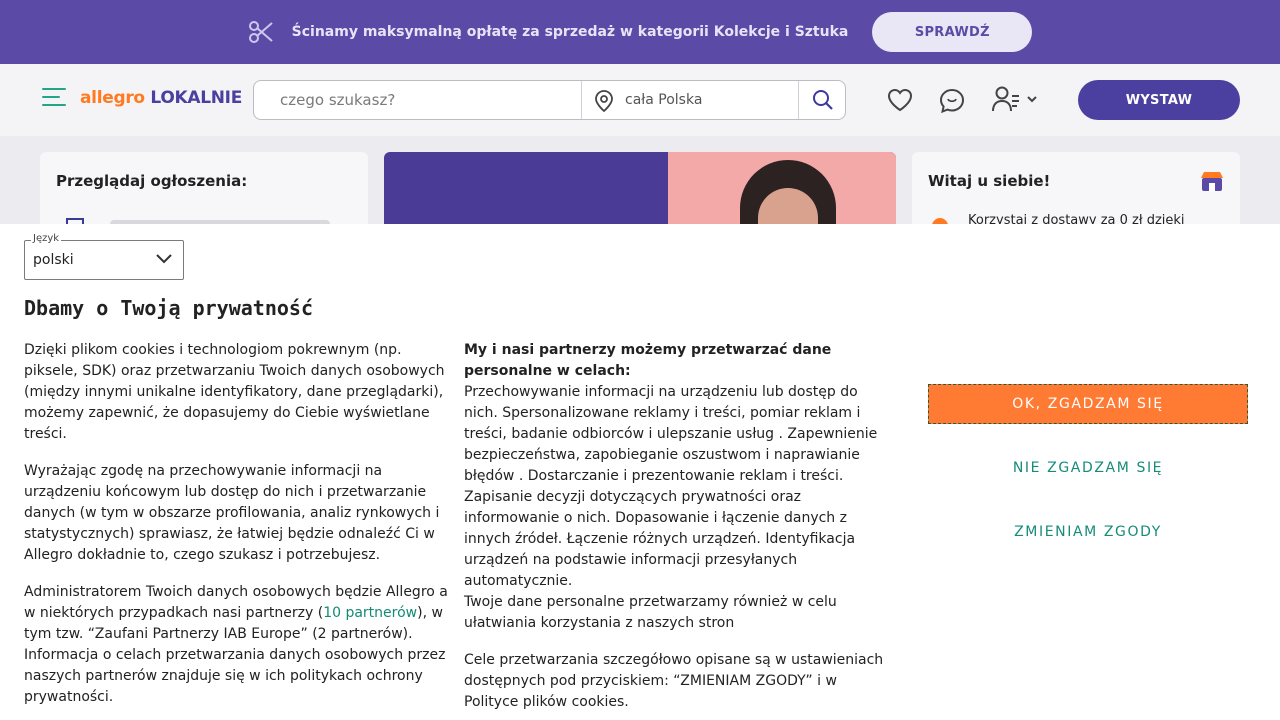 This screenshot has height=720, width=1280. Describe the element at coordinates (370, 613) in the screenshot. I see `partners-link: 10 partnerów` at that location.